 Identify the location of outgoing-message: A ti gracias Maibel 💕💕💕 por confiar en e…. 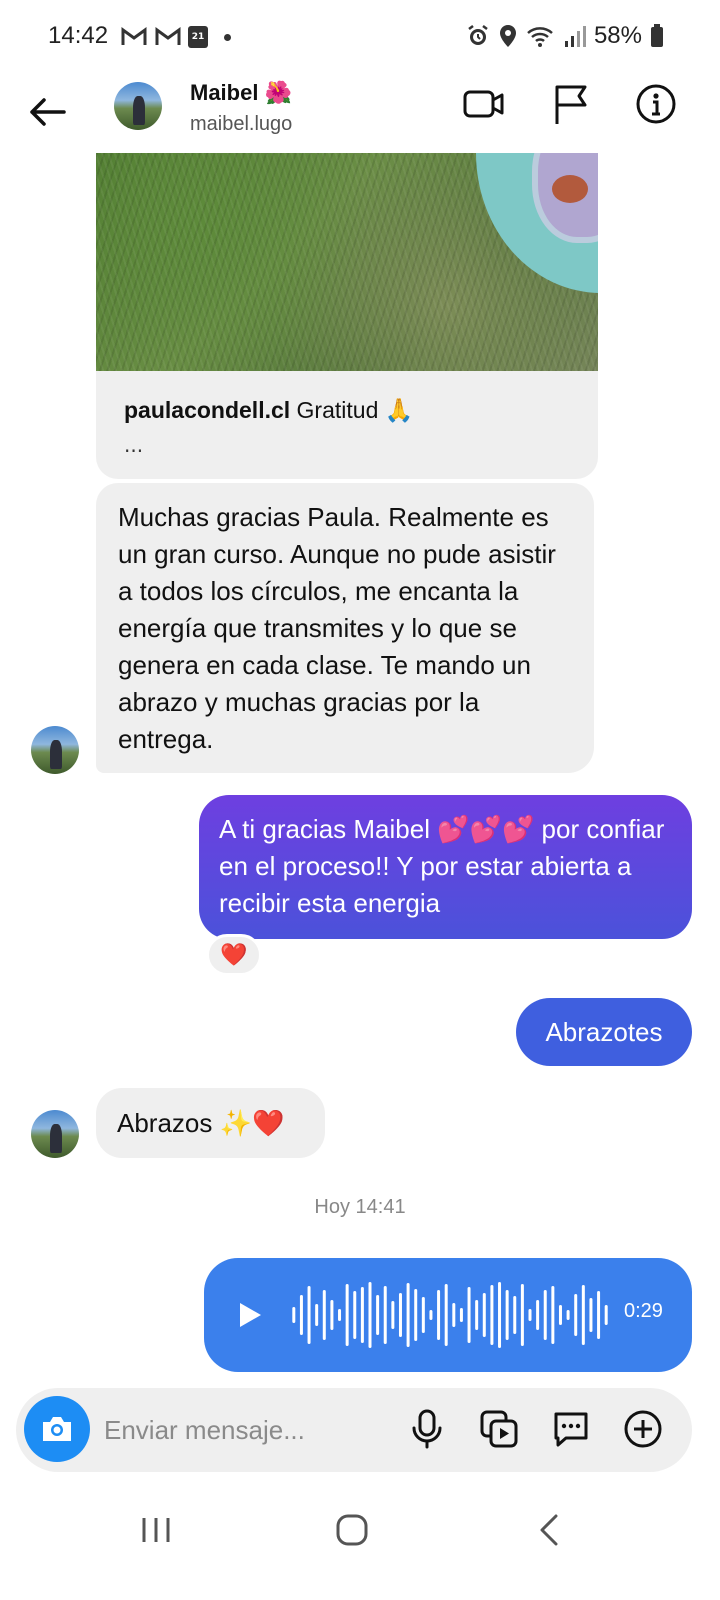
(445, 867).